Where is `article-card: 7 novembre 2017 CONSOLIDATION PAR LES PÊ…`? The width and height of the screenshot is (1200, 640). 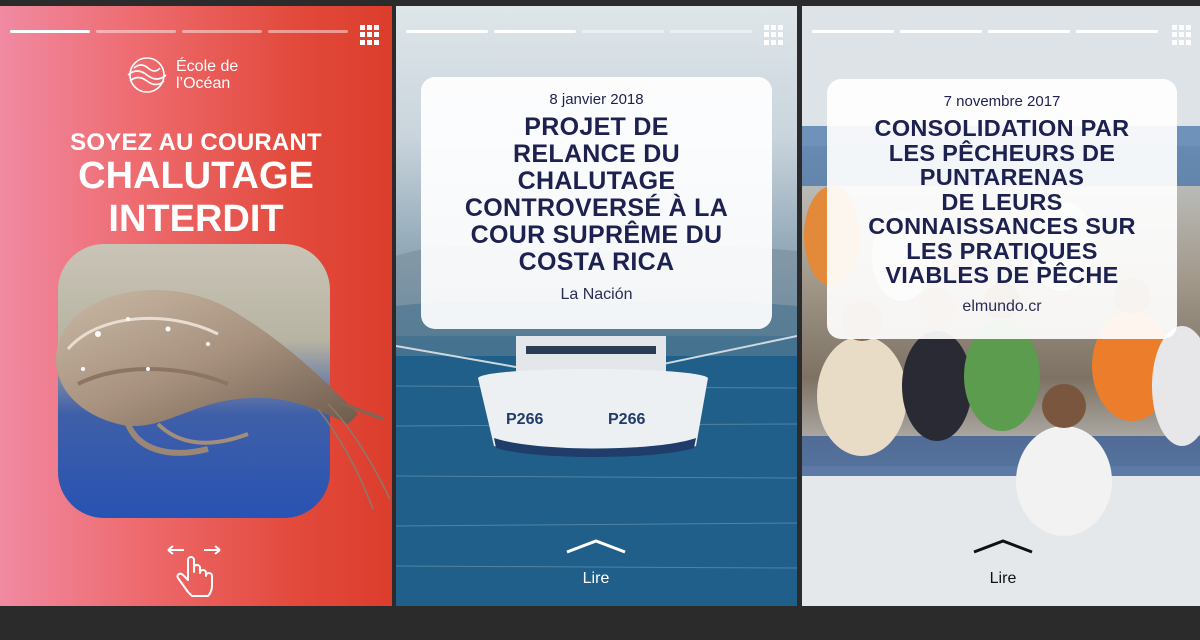
article-card: 7 novembre 2017 CONSOLIDATION PAR LES PÊ… is located at coordinates (1002, 209).